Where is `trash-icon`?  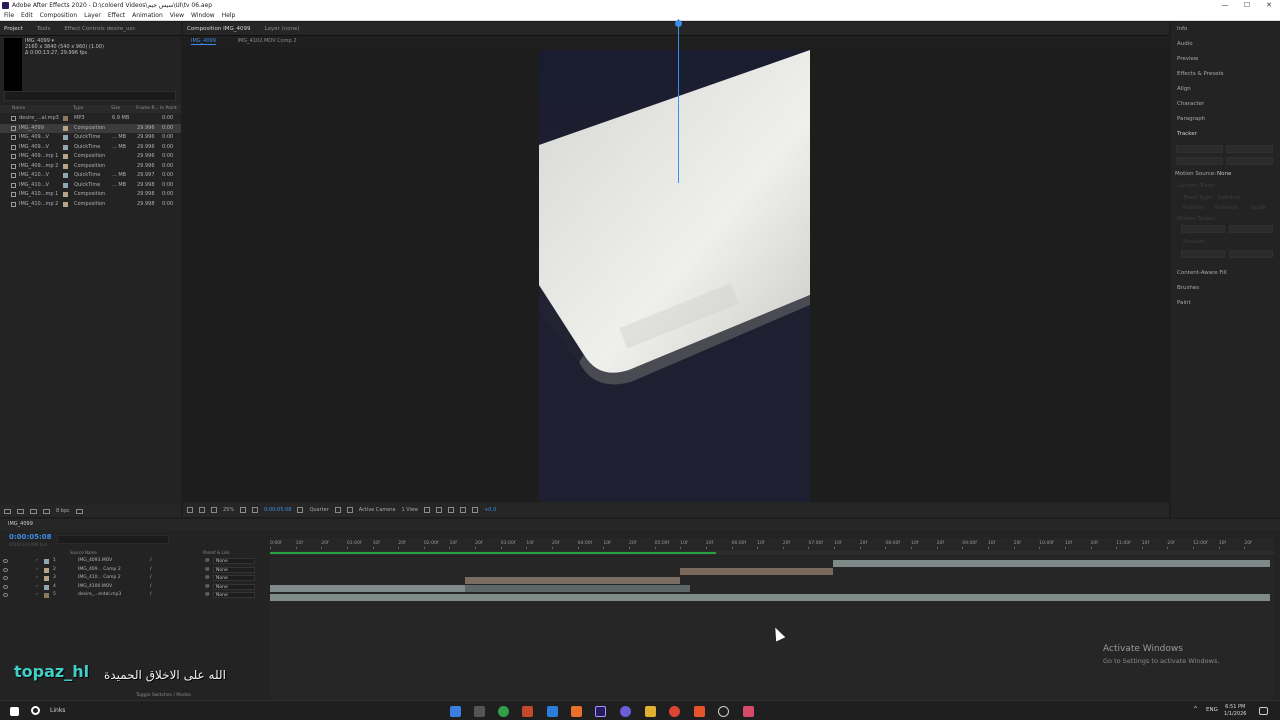 trash-icon is located at coordinates (79, 511).